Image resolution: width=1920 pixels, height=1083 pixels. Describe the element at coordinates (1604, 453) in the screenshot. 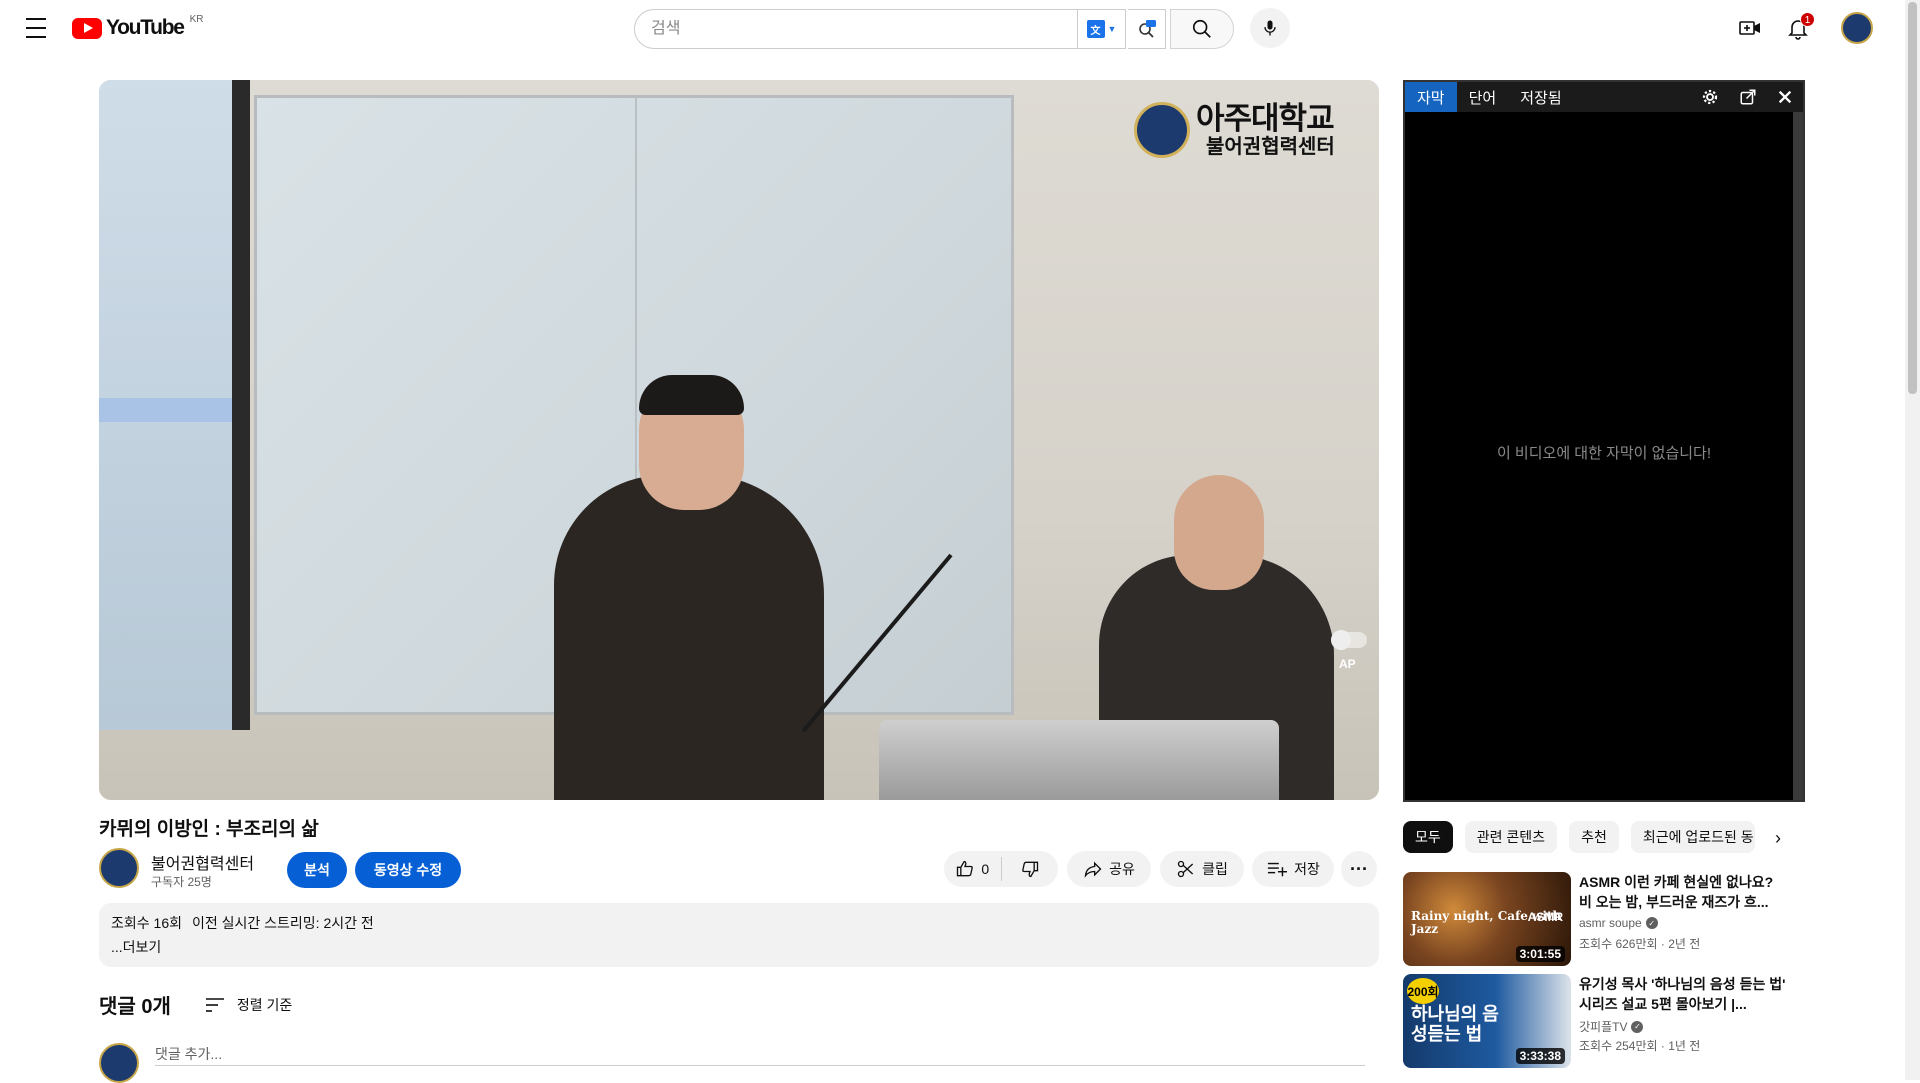

I see `no-subtitles-message: 이 비디오에 대한 자막이 없습니다!` at that location.